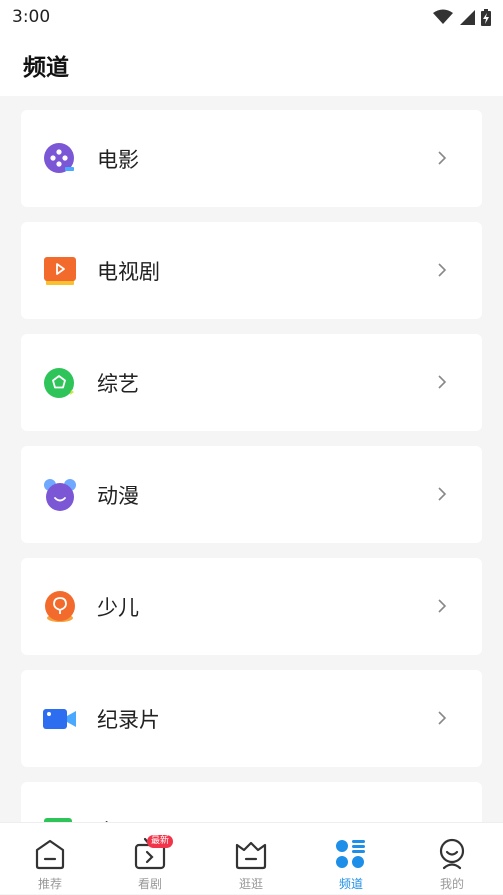  I want to click on status-icons, so click(462, 17).